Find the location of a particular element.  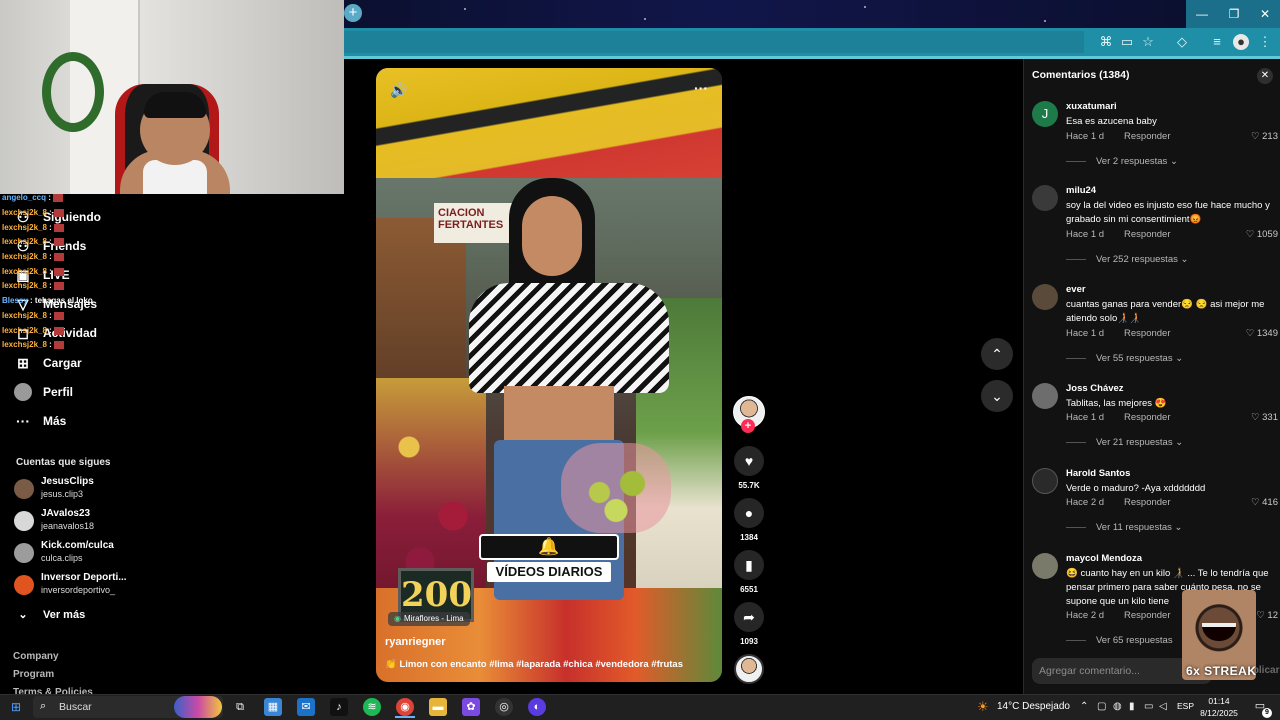

heart-outline-icon: ♡ is located at coordinates (1255, 417).